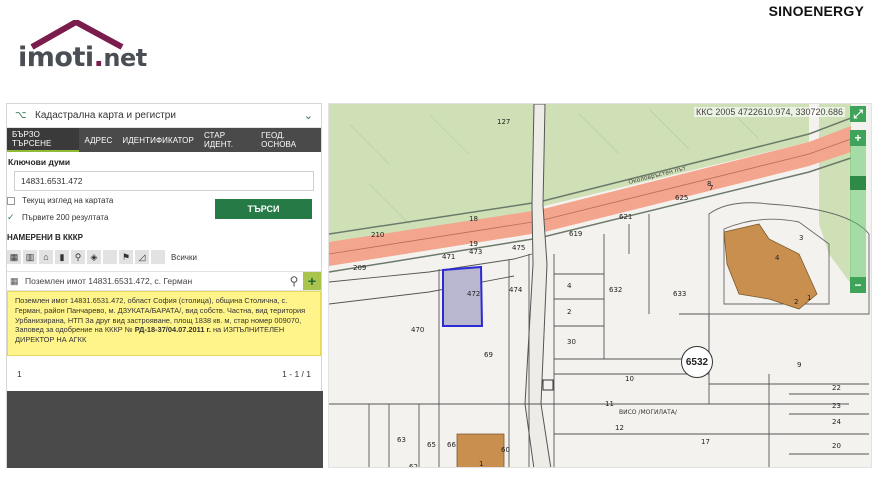 The height and width of the screenshot is (494, 880). I want to click on svg-text: 9, so click(799, 365).